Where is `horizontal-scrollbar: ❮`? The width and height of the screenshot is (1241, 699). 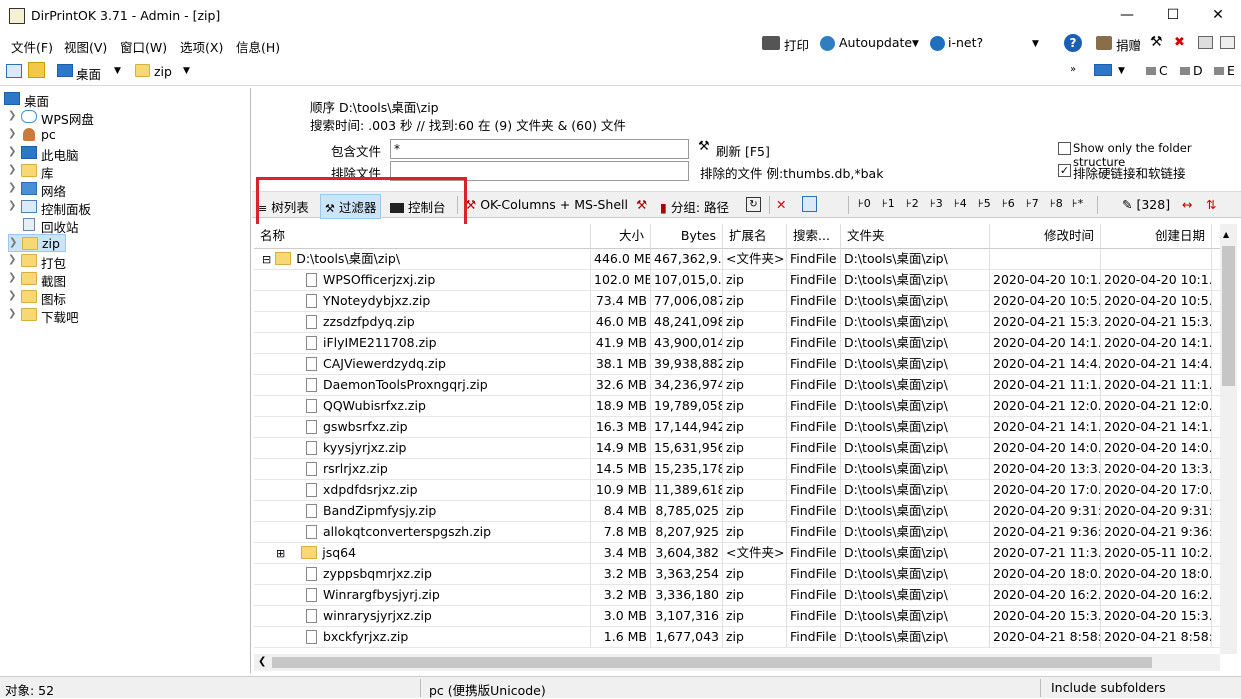
horizontal-scrollbar: ❮ is located at coordinates (737, 662).